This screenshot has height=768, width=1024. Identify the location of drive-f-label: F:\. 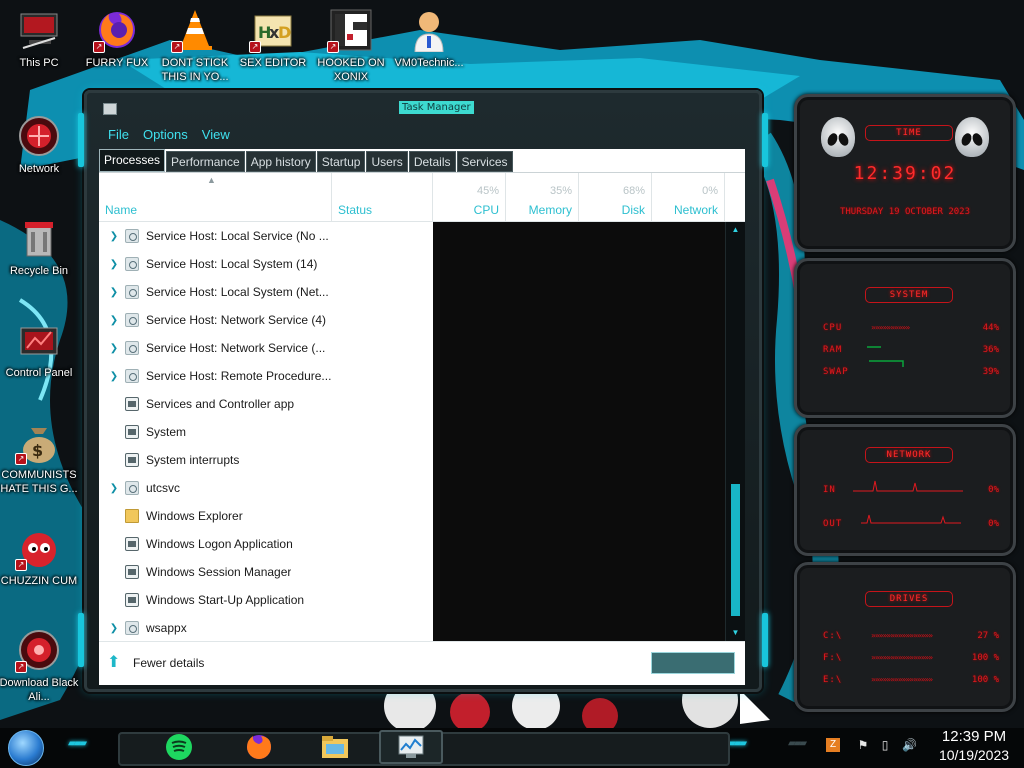
(833, 658).